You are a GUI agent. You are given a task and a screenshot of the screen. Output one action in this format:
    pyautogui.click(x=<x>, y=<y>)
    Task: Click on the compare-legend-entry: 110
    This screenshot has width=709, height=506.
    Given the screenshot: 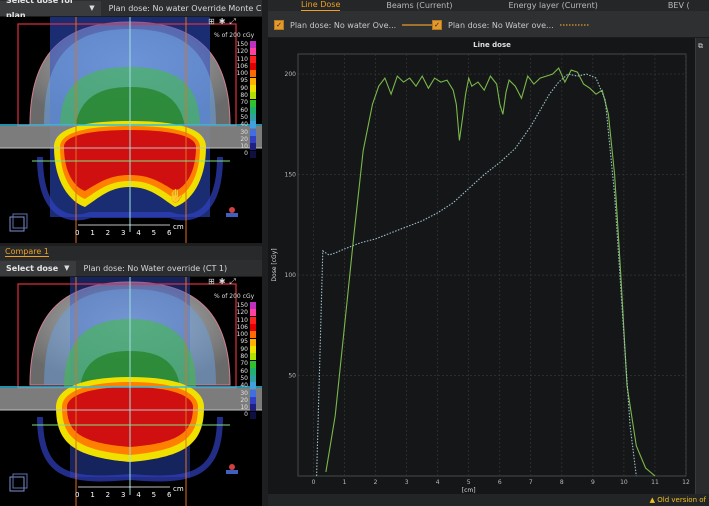 What is the action you would take?
    pyautogui.click(x=243, y=320)
    